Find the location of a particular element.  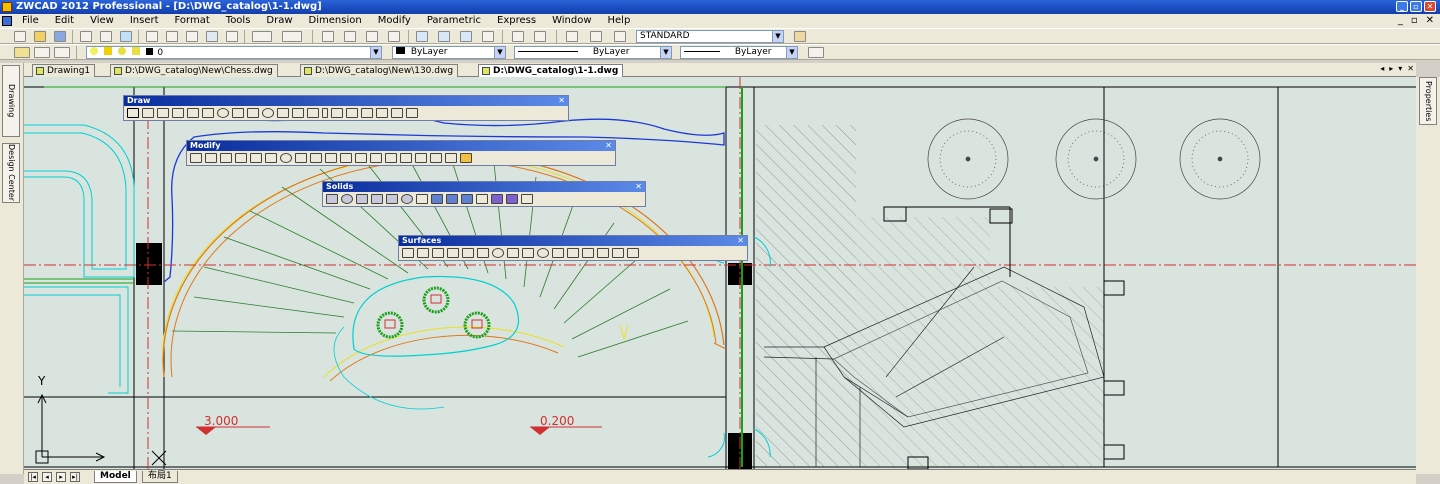

2d-solid-icon is located at coordinates (408, 253).